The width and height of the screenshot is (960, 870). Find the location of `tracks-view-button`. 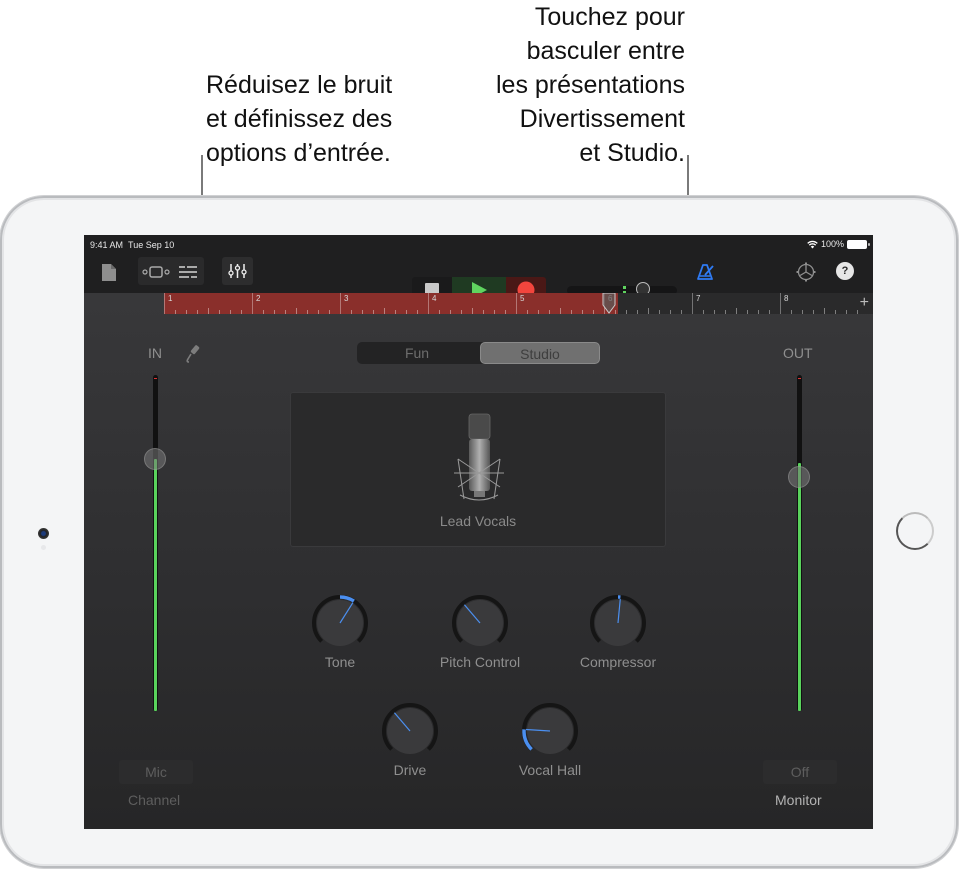

tracks-view-button is located at coordinates (188, 272).